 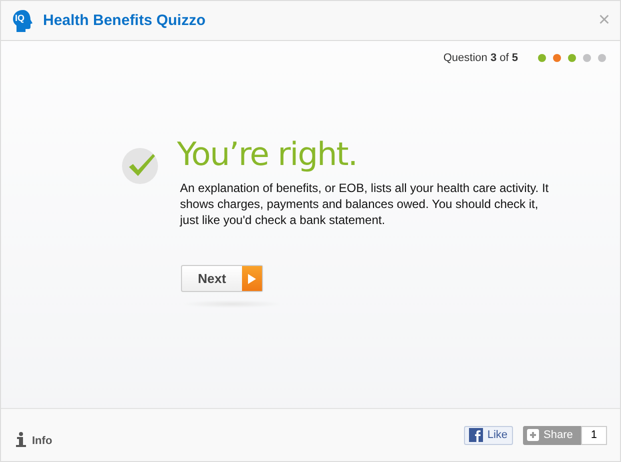 I want to click on result-heading: You’re right., so click(x=267, y=154).